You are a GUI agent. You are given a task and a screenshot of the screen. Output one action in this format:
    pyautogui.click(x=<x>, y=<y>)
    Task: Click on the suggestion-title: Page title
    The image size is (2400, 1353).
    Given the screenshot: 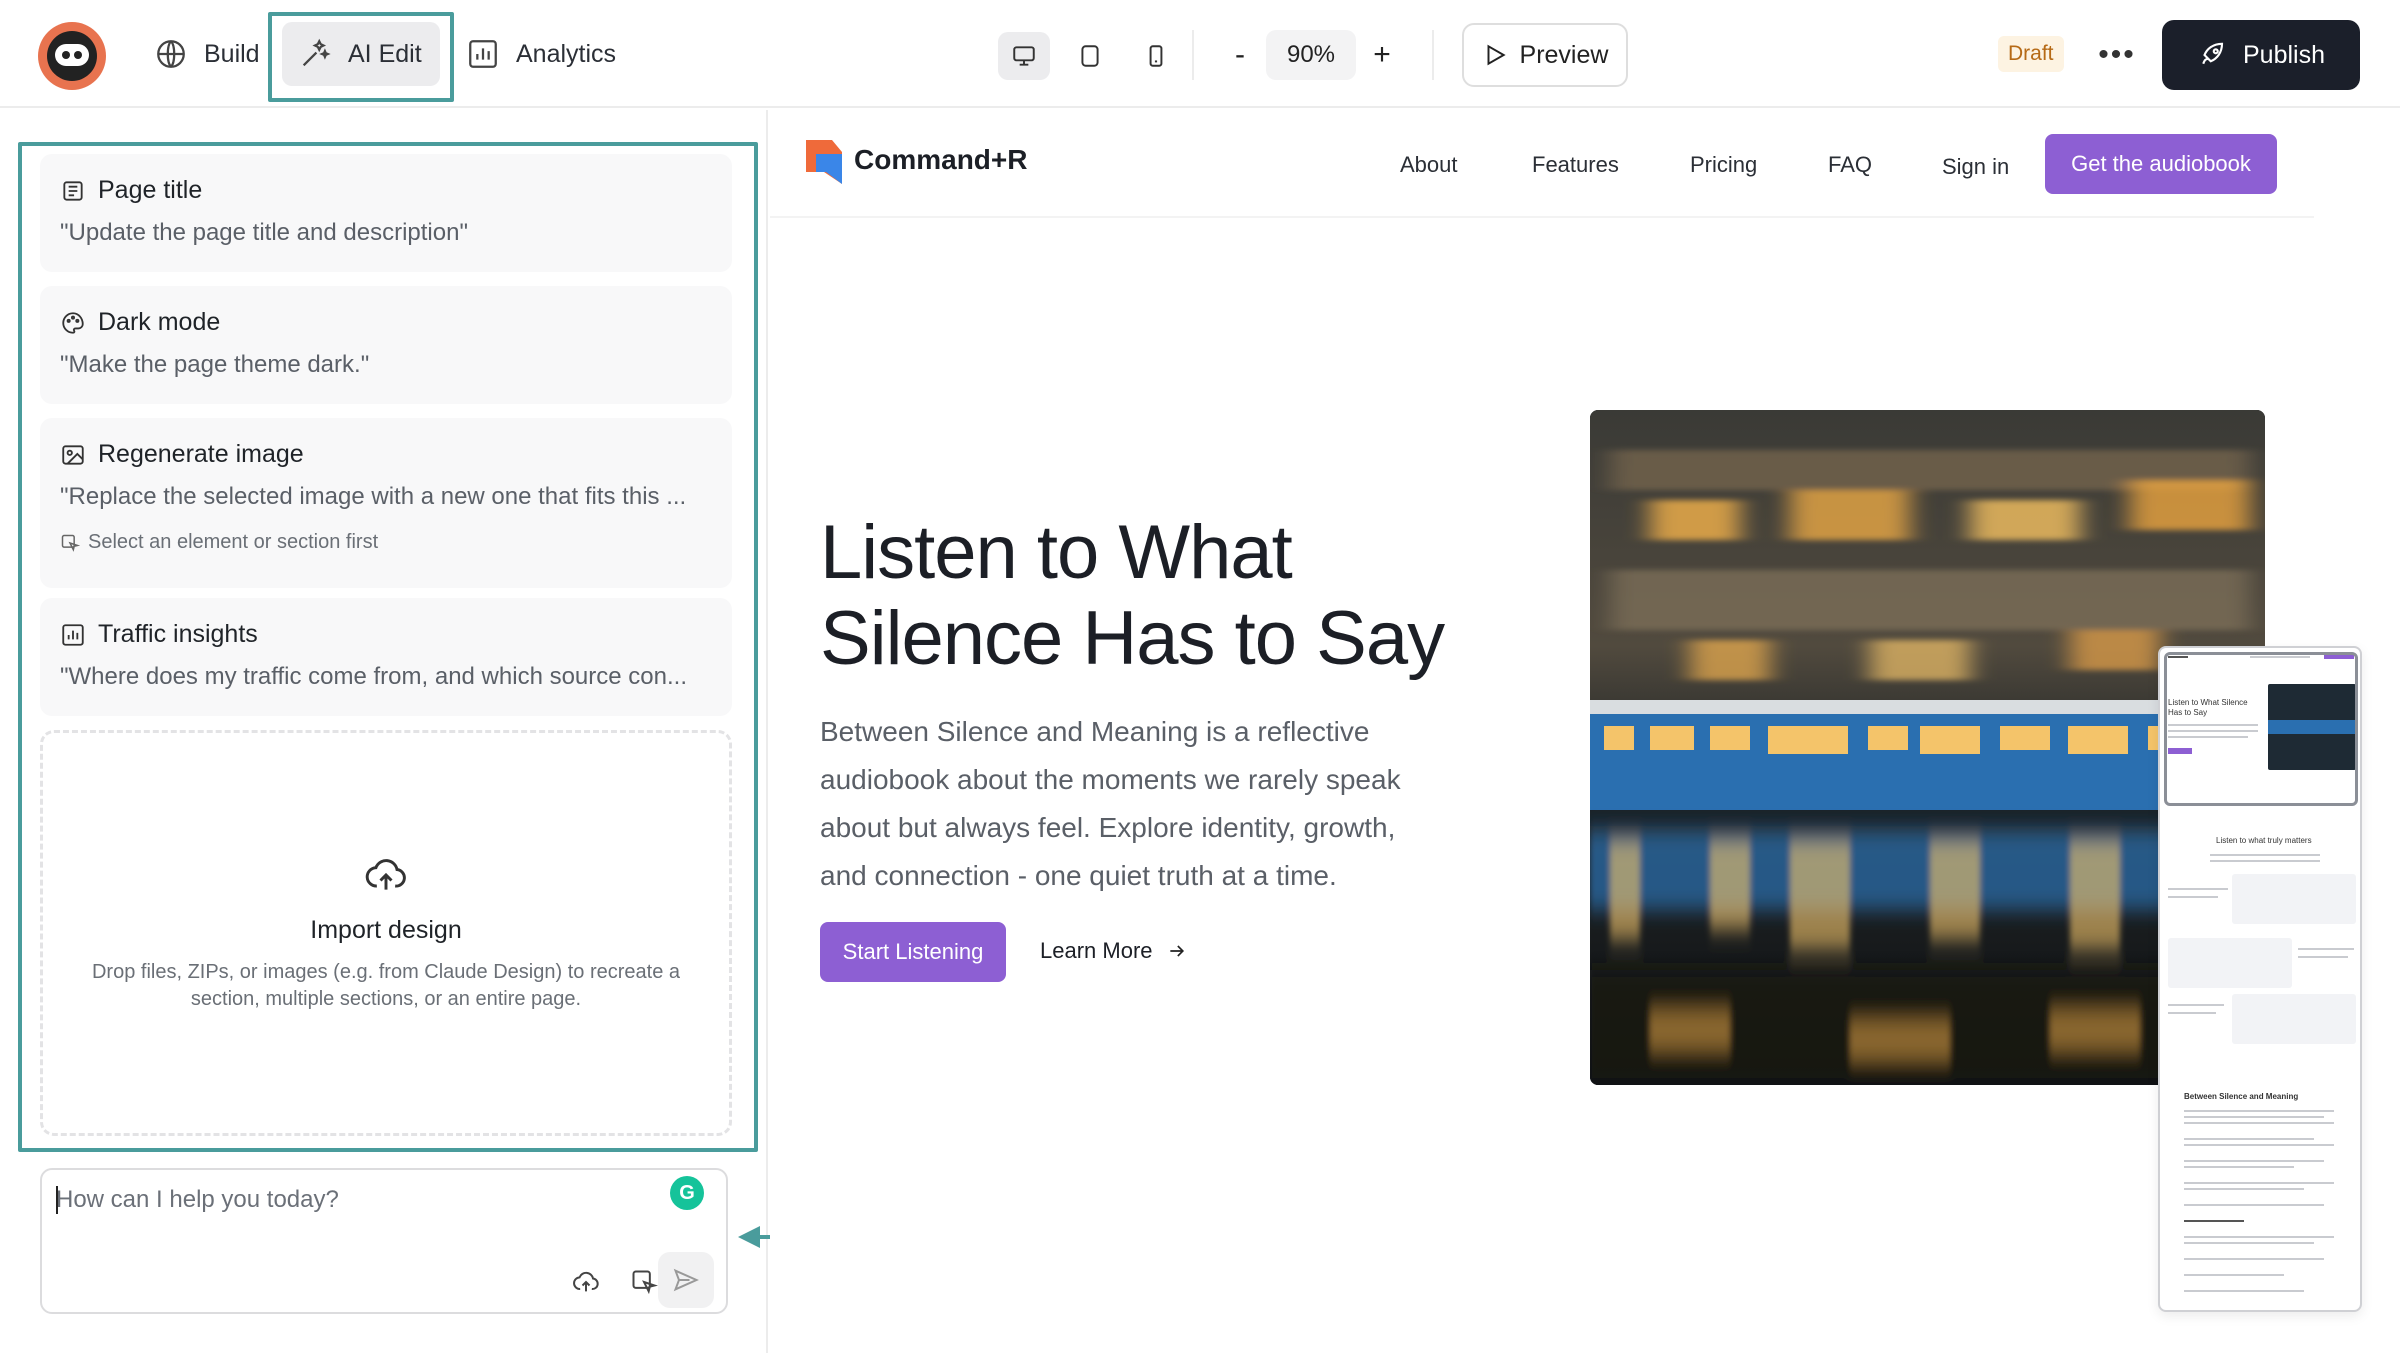 What is the action you would take?
    pyautogui.click(x=150, y=190)
    